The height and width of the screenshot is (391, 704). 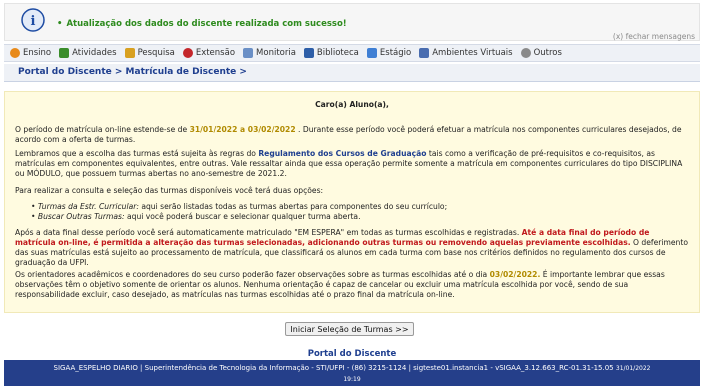 What do you see at coordinates (654, 36) in the screenshot?
I see `close-messages-link: (x) fechar mensagens` at bounding box center [654, 36].